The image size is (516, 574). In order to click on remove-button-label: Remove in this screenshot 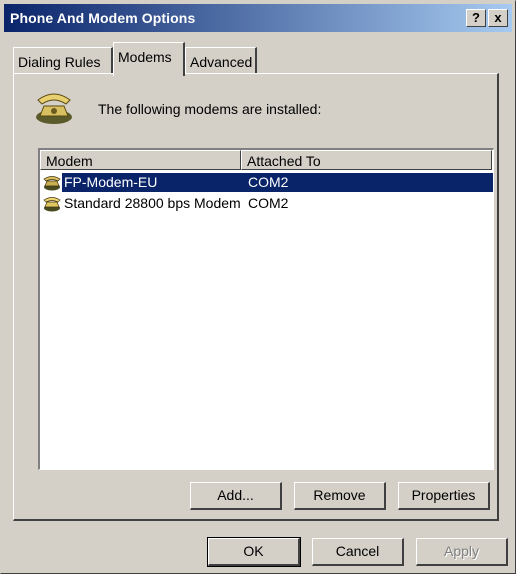, I will do `click(339, 495)`.